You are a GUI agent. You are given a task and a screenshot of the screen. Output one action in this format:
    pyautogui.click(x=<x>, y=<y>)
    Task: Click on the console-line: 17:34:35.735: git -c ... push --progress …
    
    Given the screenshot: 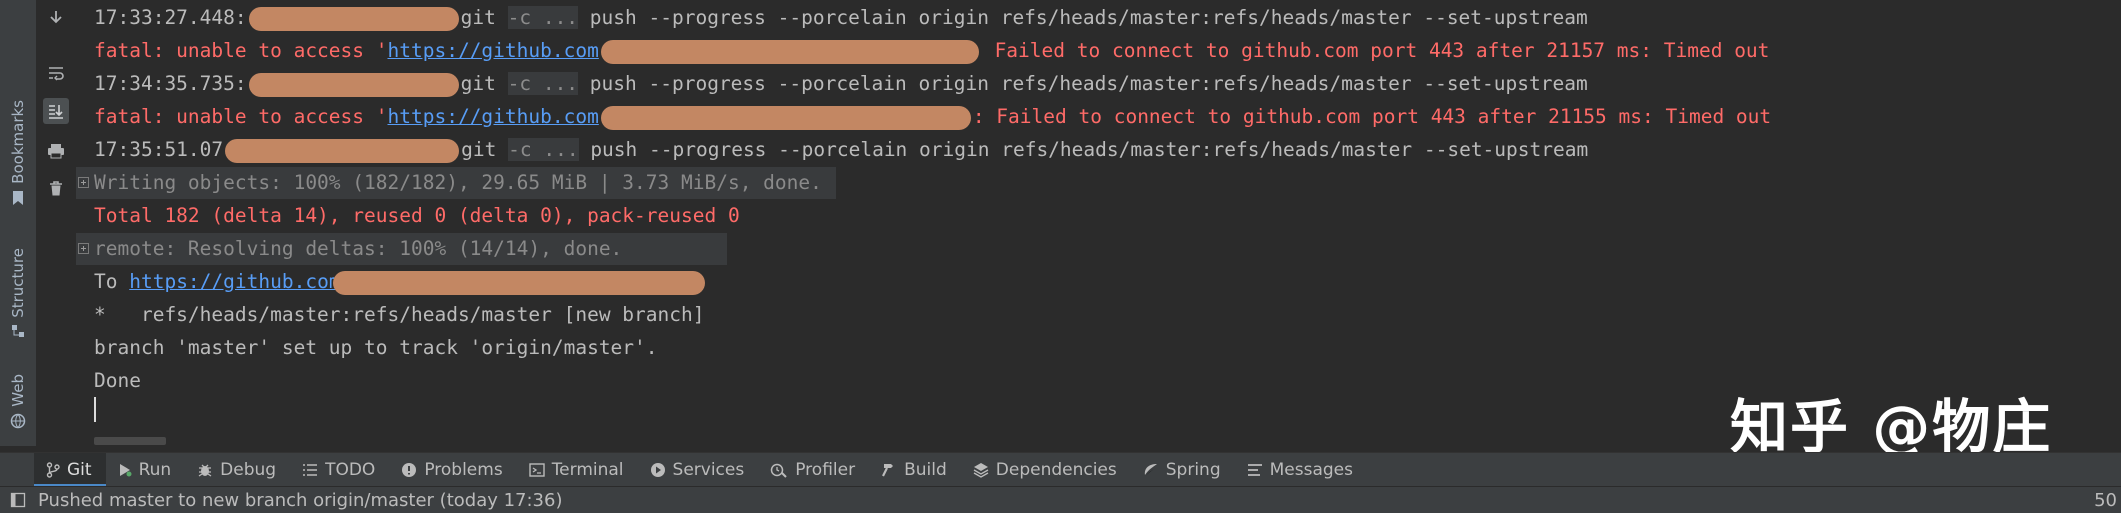 What is the action you would take?
    pyautogui.click(x=841, y=84)
    